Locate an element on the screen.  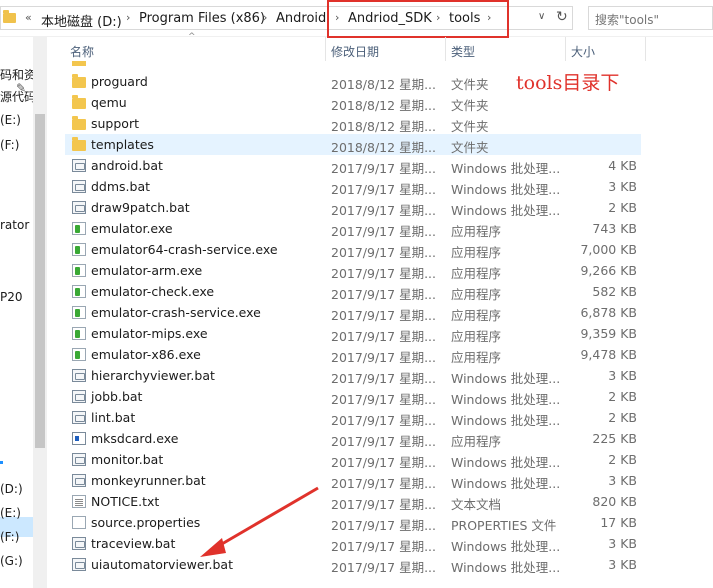
annotation-arrow is located at coordinates (259, 521).